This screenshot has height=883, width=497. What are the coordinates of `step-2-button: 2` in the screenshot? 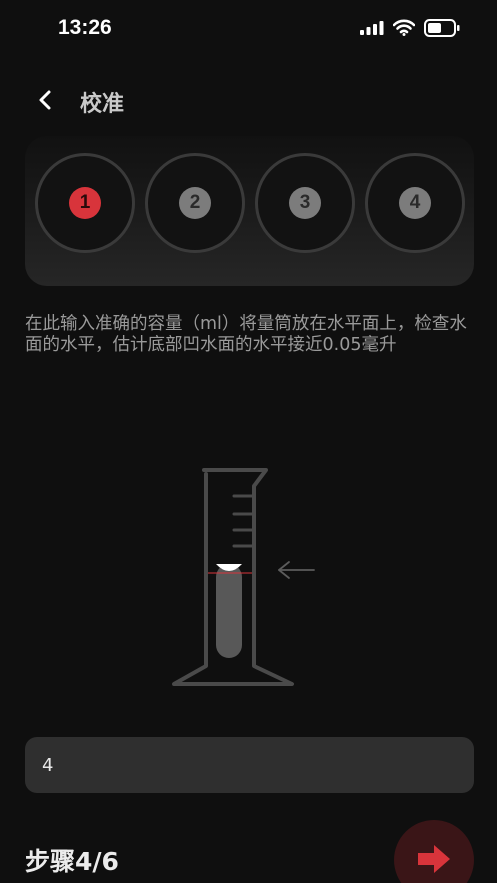 It's located at (195, 203).